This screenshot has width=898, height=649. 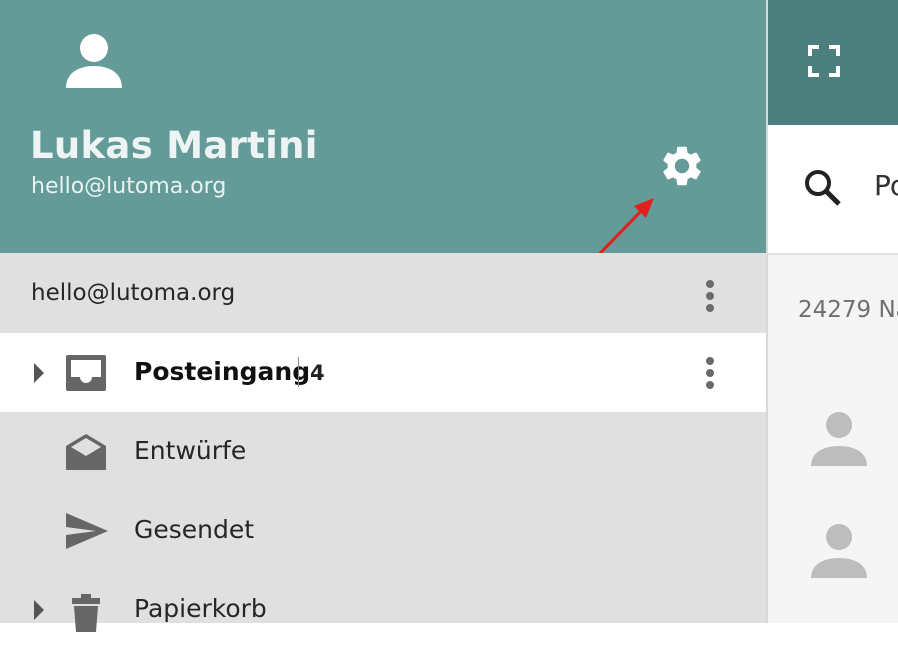 I want to click on account-email: hello@lutoma.org, so click(x=133, y=293).